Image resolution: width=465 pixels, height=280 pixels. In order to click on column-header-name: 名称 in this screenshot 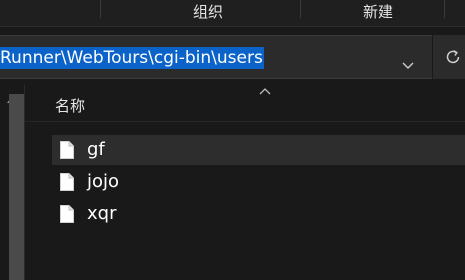, I will do `click(70, 106)`.